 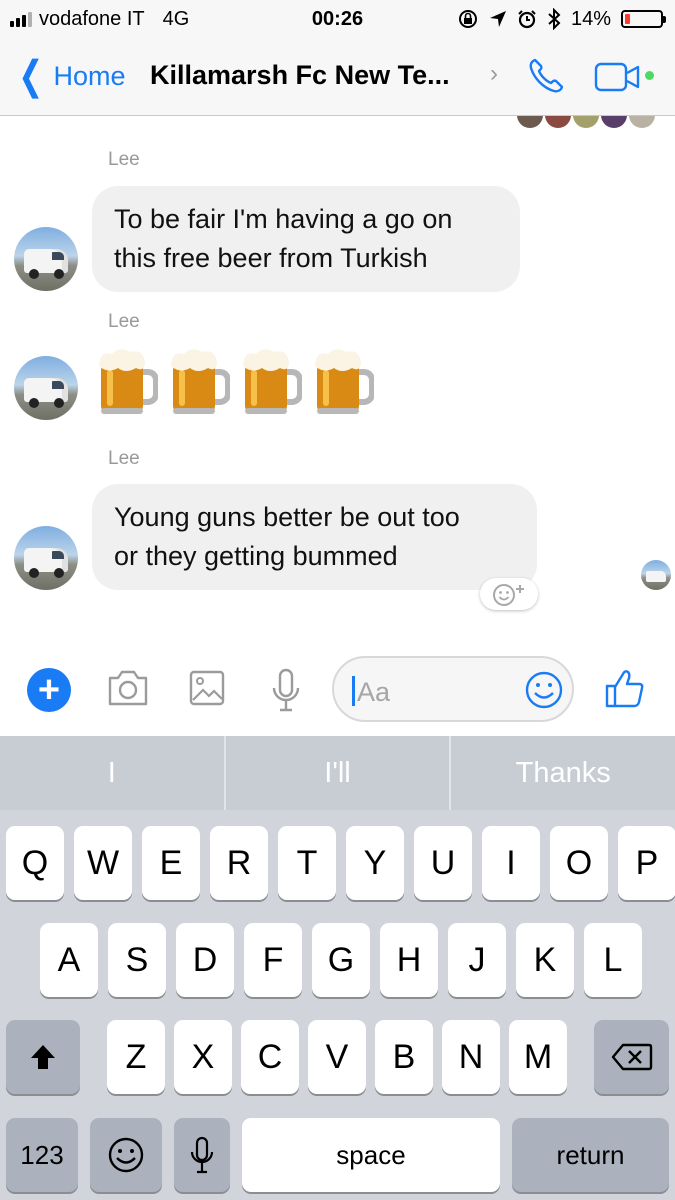 What do you see at coordinates (35, 863) in the screenshot?
I see `key-q: Q` at bounding box center [35, 863].